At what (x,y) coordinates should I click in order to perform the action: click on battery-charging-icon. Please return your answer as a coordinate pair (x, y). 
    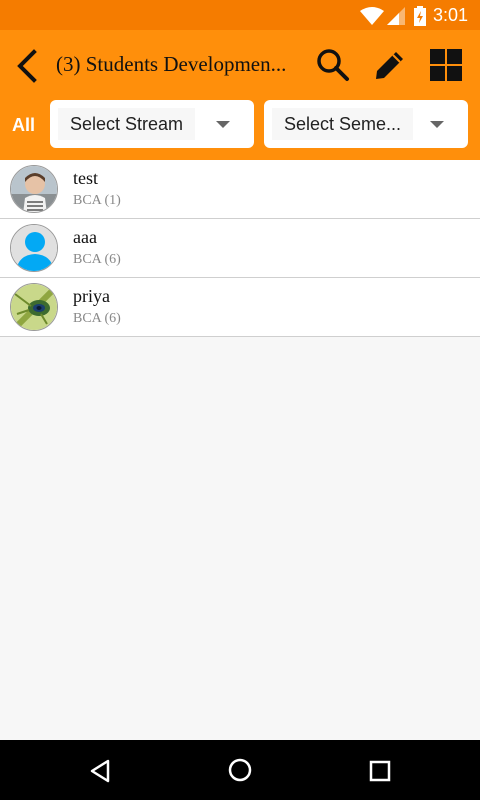
    Looking at the image, I should click on (420, 16).